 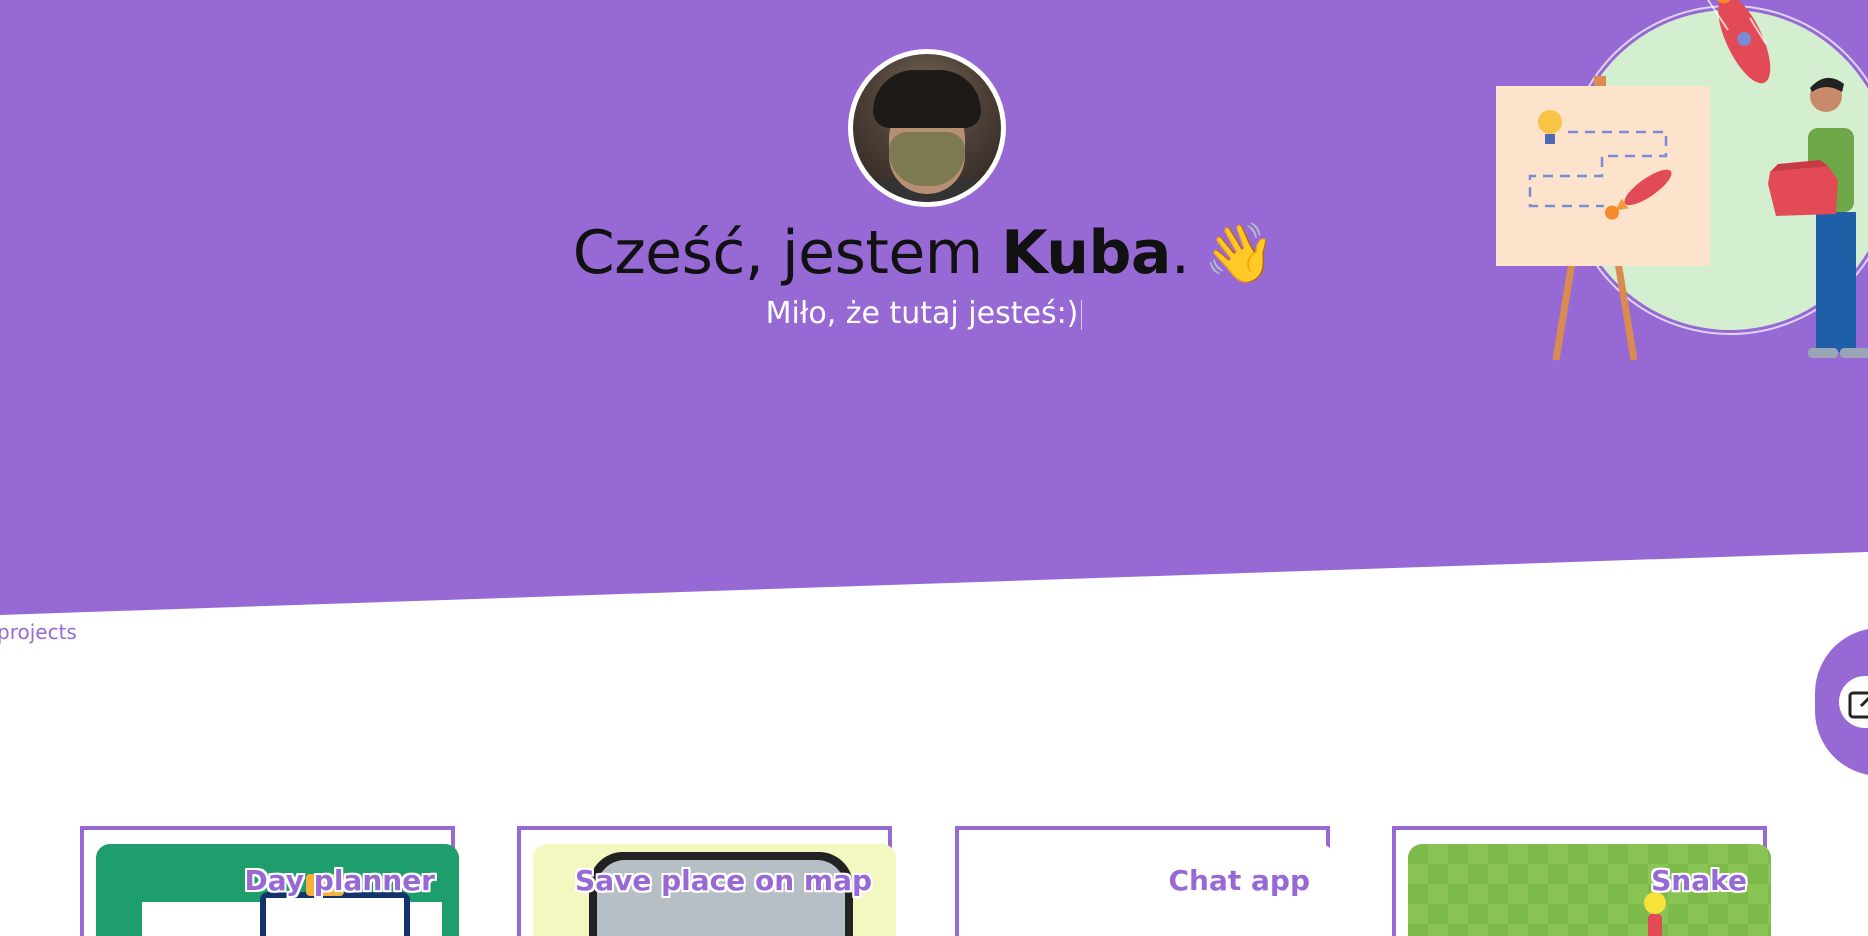 What do you see at coordinates (339, 880) in the screenshot?
I see `card-title: Day planner` at bounding box center [339, 880].